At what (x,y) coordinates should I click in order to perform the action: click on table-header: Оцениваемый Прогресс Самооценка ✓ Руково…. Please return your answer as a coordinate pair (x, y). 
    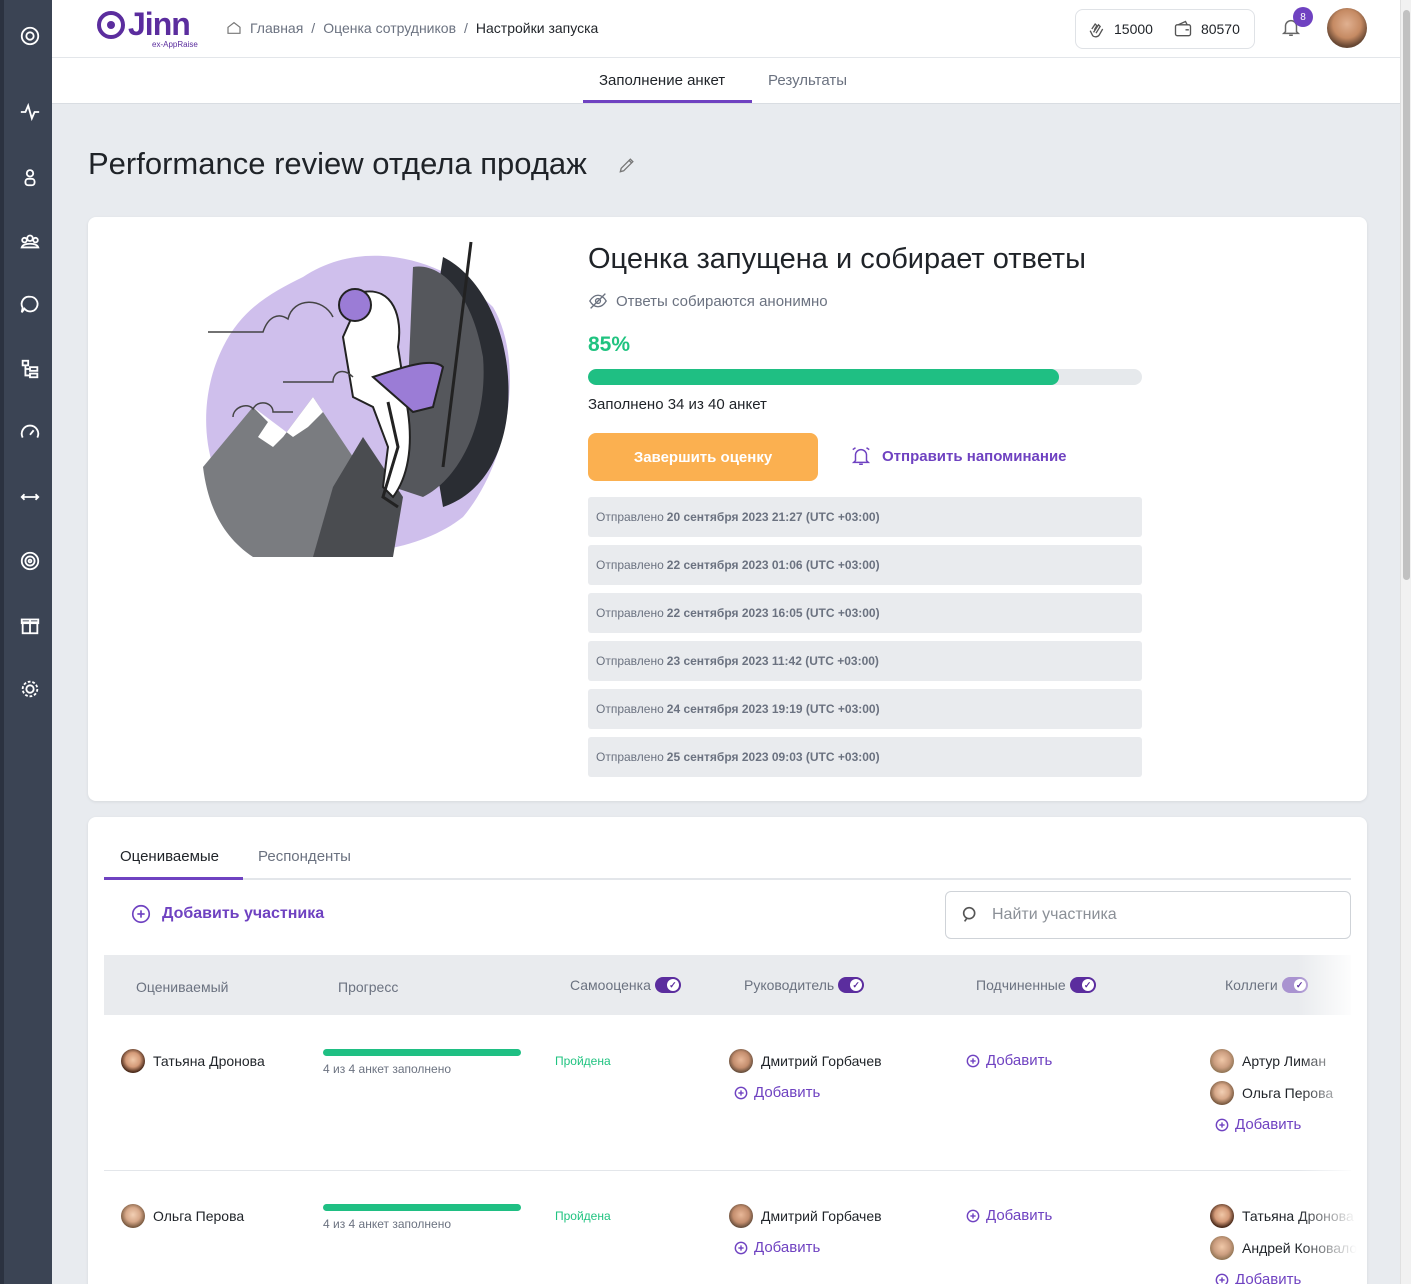
    Looking at the image, I should click on (727, 985).